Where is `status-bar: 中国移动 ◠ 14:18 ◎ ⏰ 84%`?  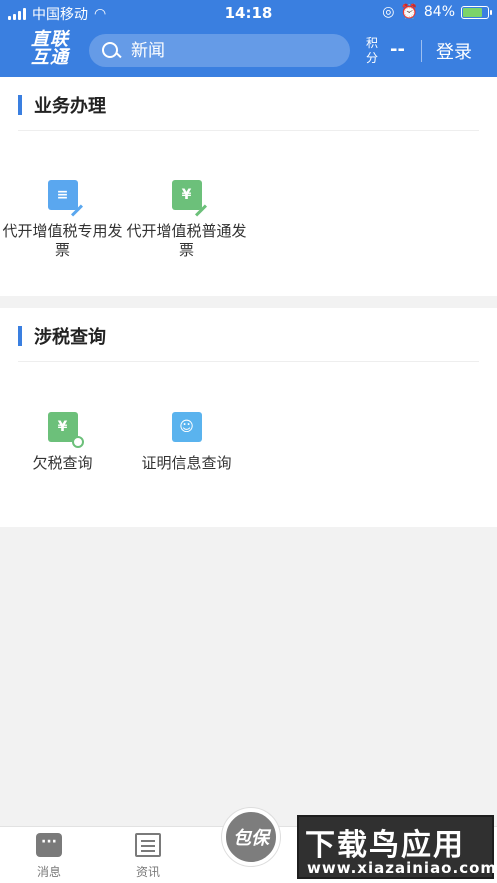
status-bar: 中国移动 ◠ 14:18 ◎ ⏰ 84% is located at coordinates (248, 13).